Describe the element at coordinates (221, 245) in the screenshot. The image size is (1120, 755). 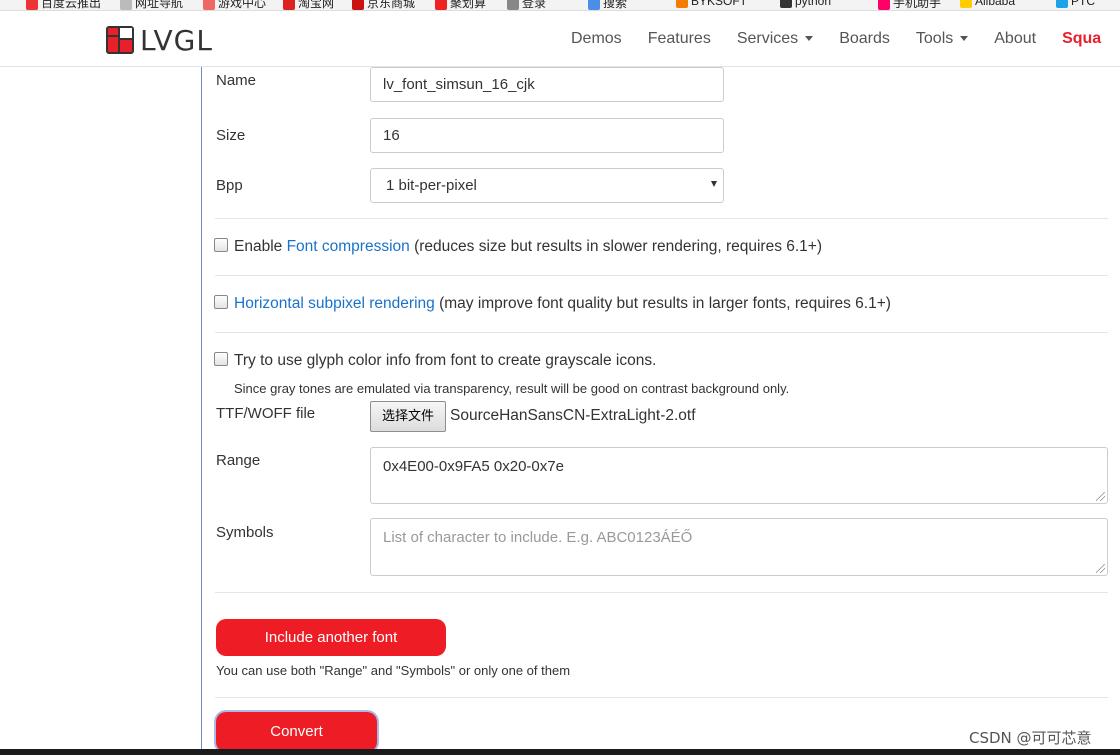
I see `compression-checkbox` at that location.